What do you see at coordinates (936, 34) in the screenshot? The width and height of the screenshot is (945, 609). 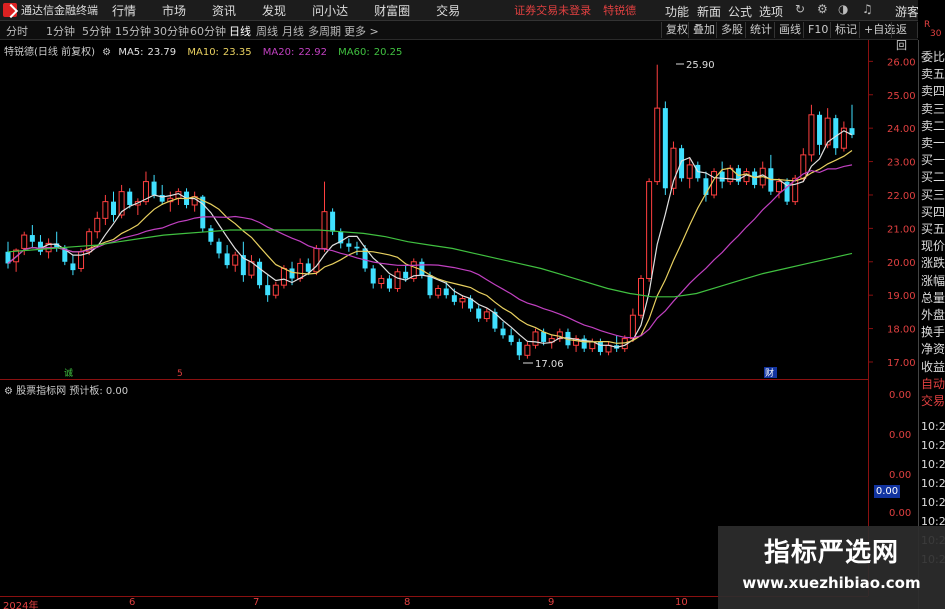 I see `corner-bottom-label: 30` at bounding box center [936, 34].